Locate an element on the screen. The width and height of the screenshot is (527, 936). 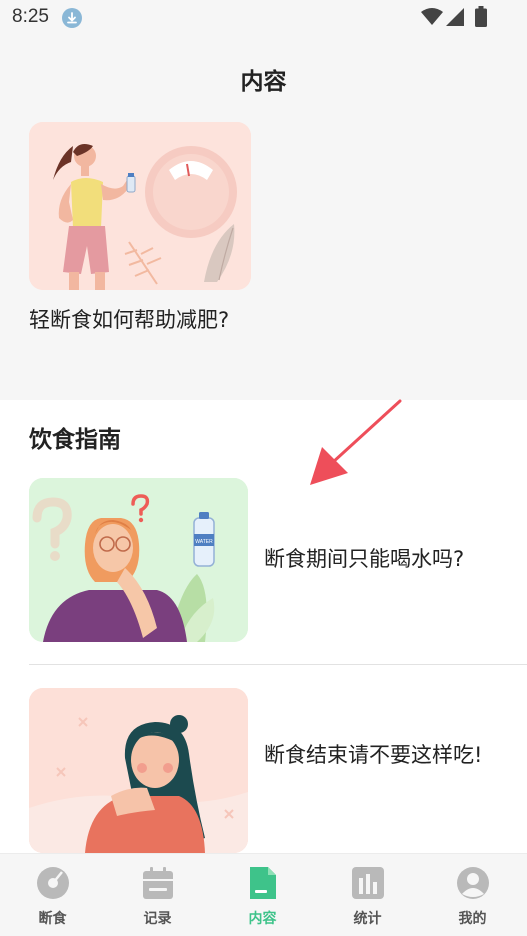
weight-loss-illustration is located at coordinates (140, 206).